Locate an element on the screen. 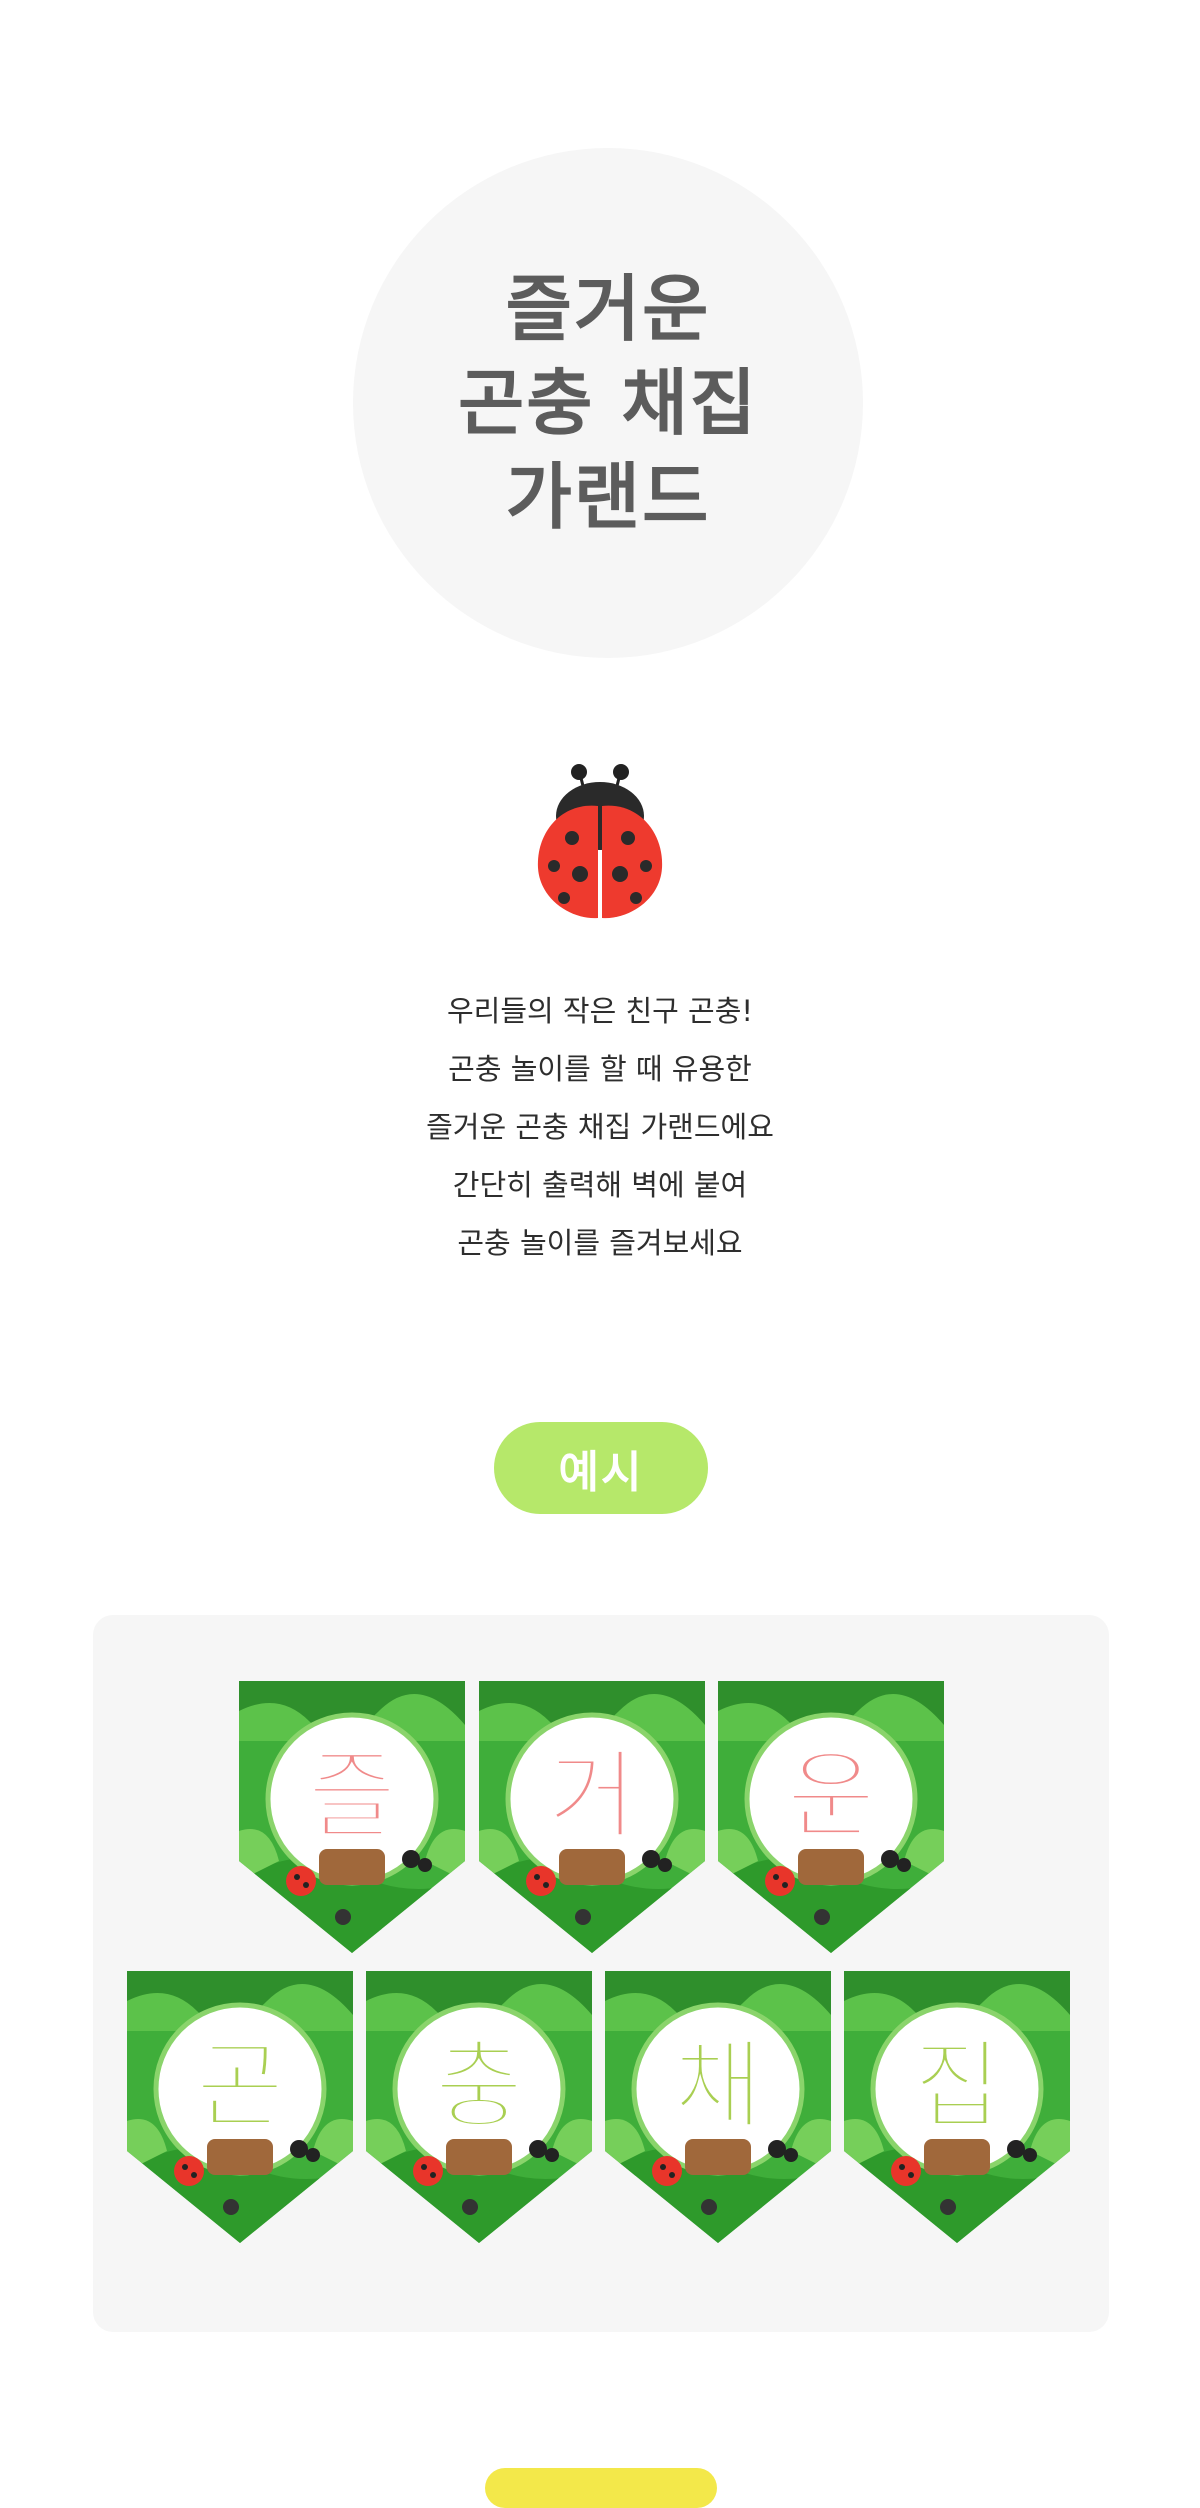 The height and width of the screenshot is (2508, 1200). title-circle: 즐거운 곤충 채집 가랜드 is located at coordinates (608, 403).